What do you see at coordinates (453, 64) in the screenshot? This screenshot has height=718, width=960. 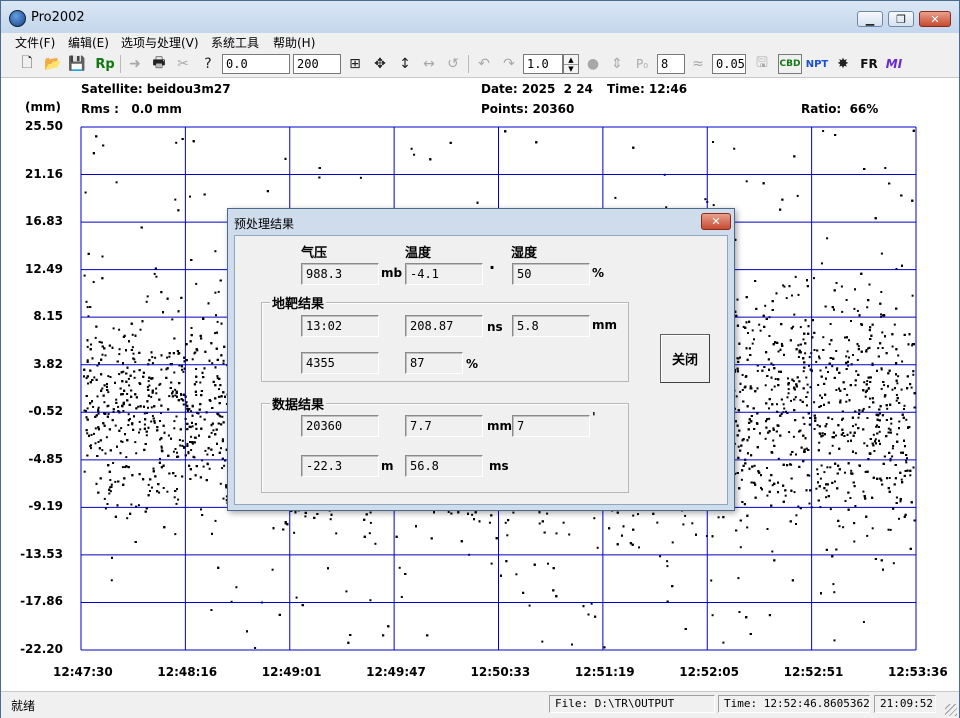 I see `rotate-icon: ↺` at bounding box center [453, 64].